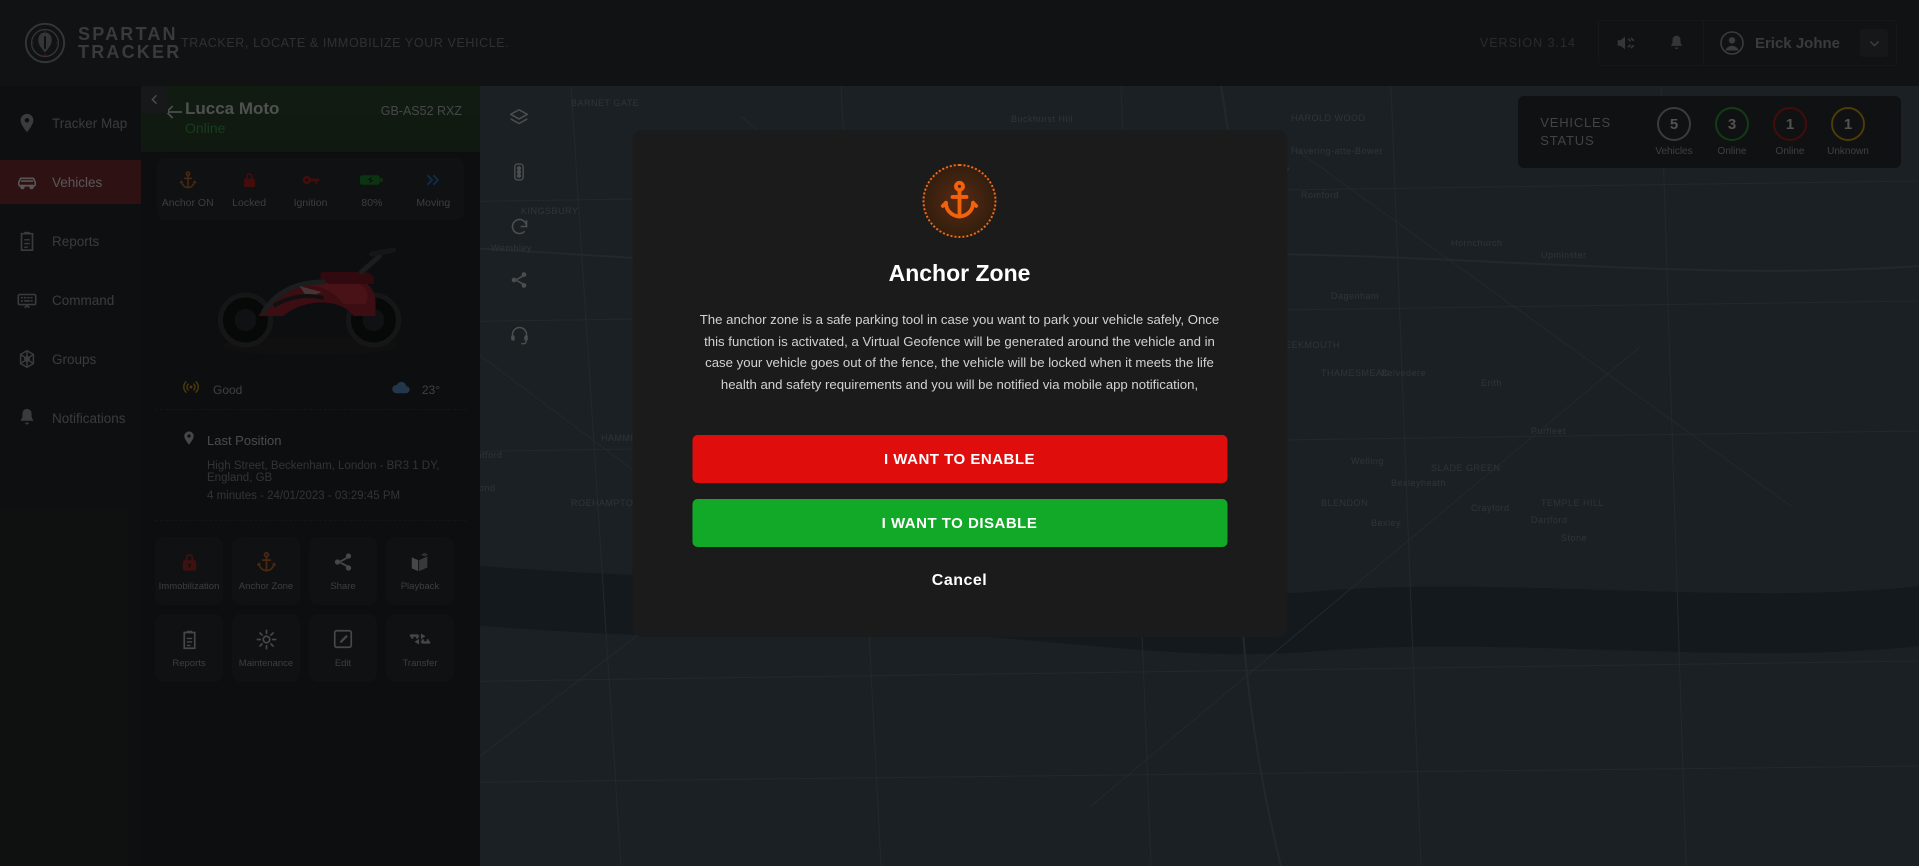 This screenshot has height=866, width=1919. I want to click on disable-button: I WANT TO DISABLE, so click(959, 523).